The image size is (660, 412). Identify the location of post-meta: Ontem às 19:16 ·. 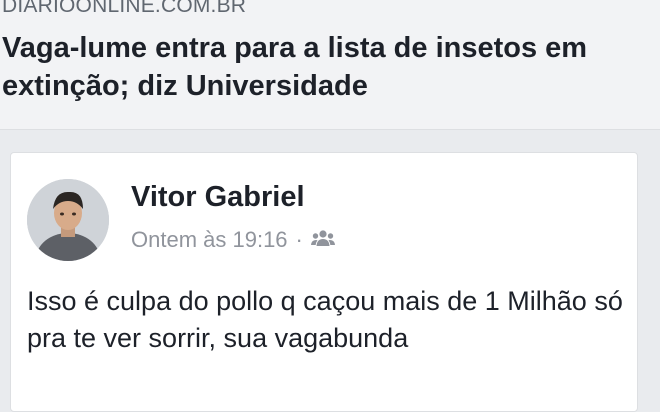
(233, 240).